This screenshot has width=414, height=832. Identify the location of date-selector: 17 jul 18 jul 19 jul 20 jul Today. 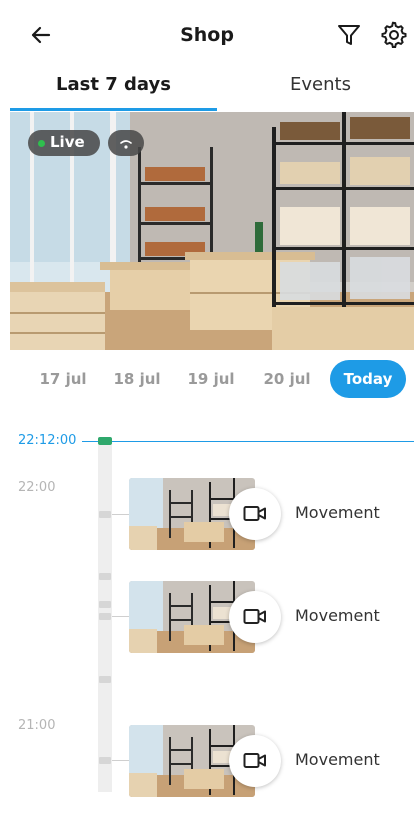
(212, 379).